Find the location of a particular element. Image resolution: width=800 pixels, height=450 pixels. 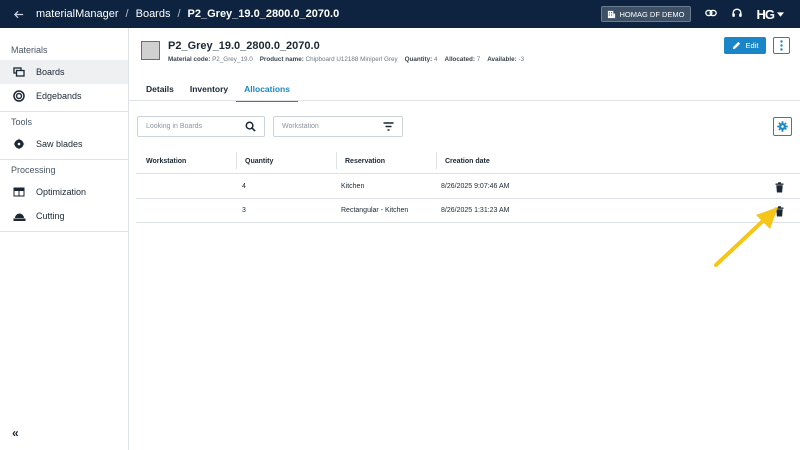

cell-creation-date: 8/26/2025 1:31:23 AM is located at coordinates (475, 210).